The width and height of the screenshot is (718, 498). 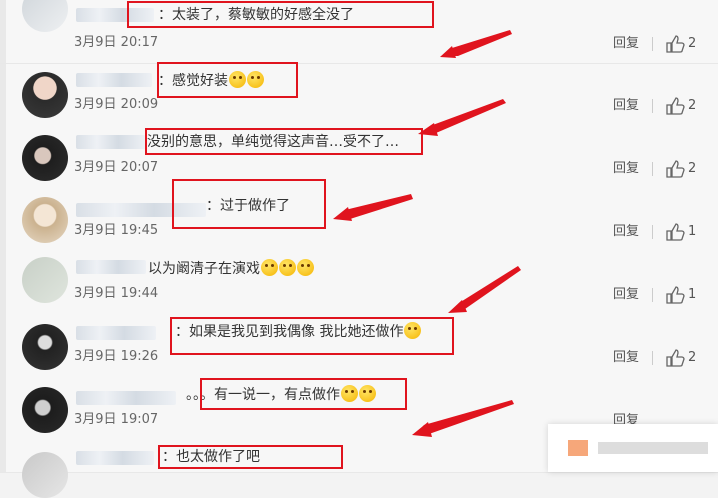 I want to click on blurred-notification, so click(x=633, y=448).